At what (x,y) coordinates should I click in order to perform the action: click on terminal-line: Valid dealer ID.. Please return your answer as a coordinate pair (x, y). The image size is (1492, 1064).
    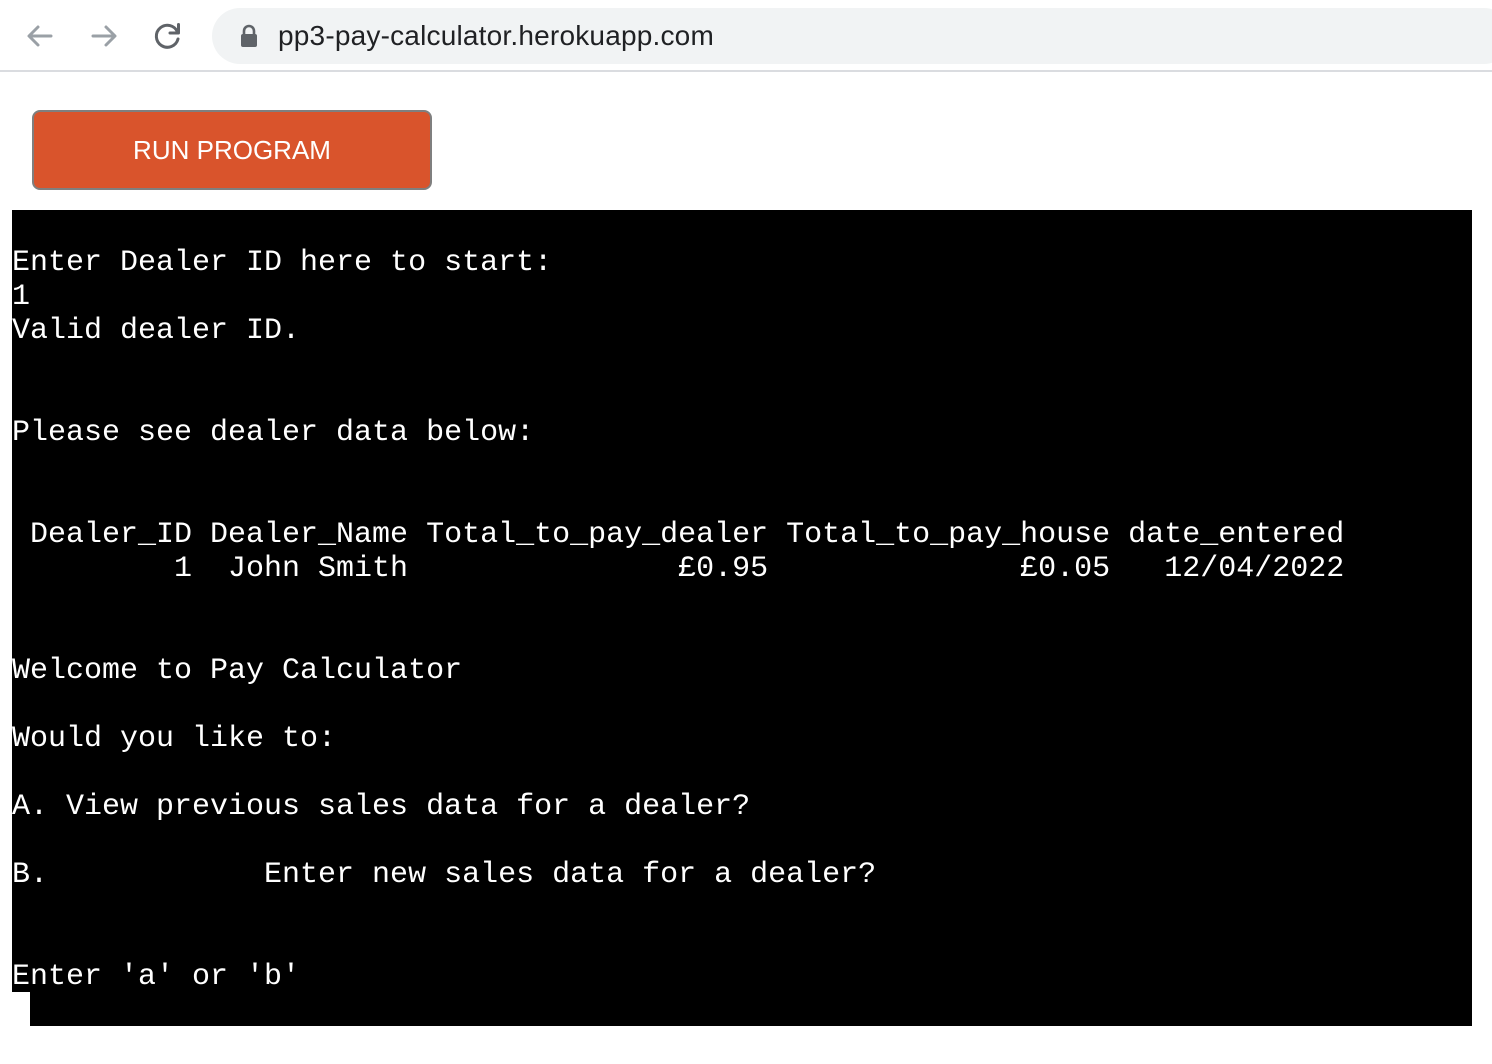
    Looking at the image, I should click on (156, 331).